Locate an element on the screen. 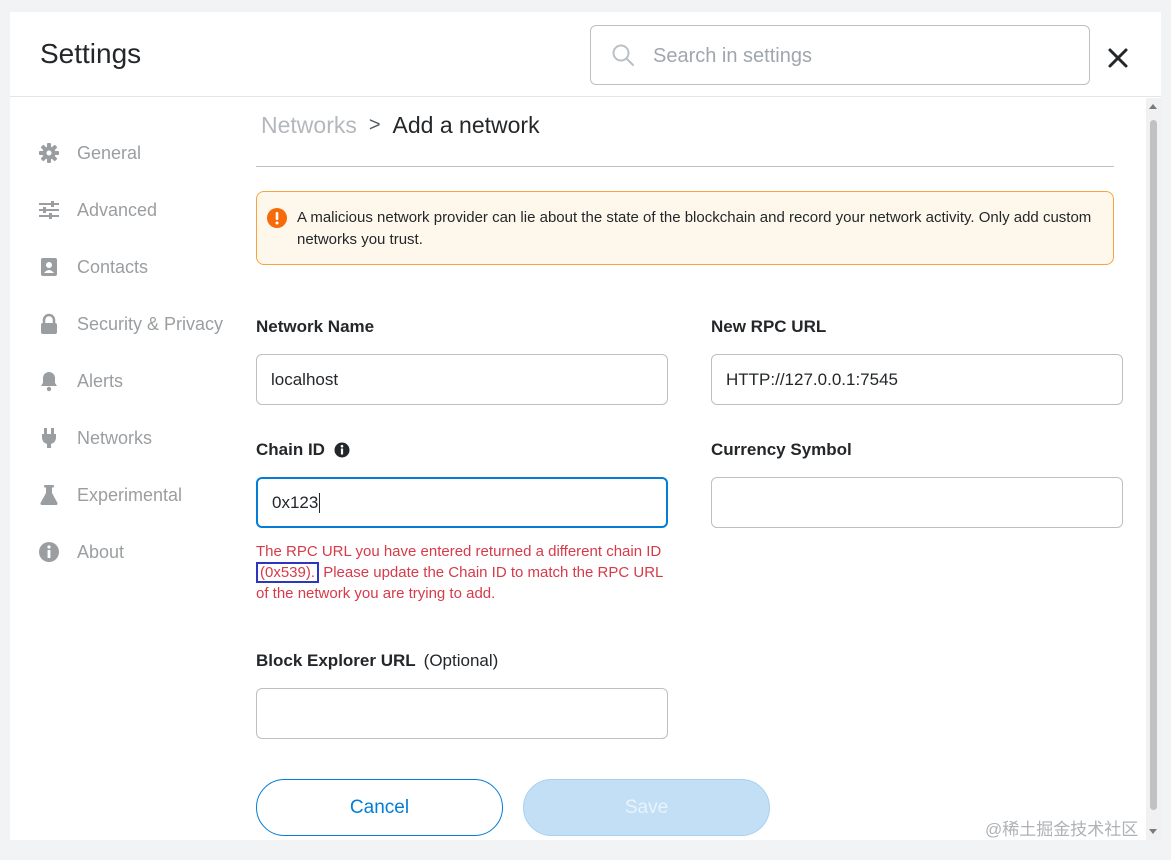 Image resolution: width=1171 pixels, height=860 pixels. sidebar-item-label: Contacts is located at coordinates (113, 266).